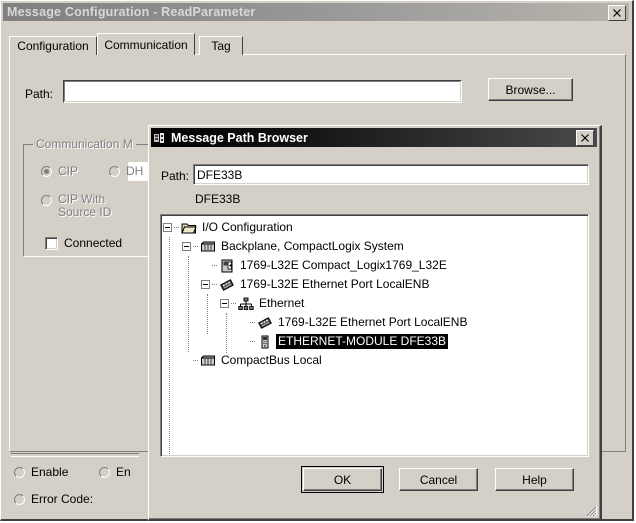 This screenshot has height=523, width=636. Describe the element at coordinates (75, 455) in the screenshot. I see `status-divider` at that location.